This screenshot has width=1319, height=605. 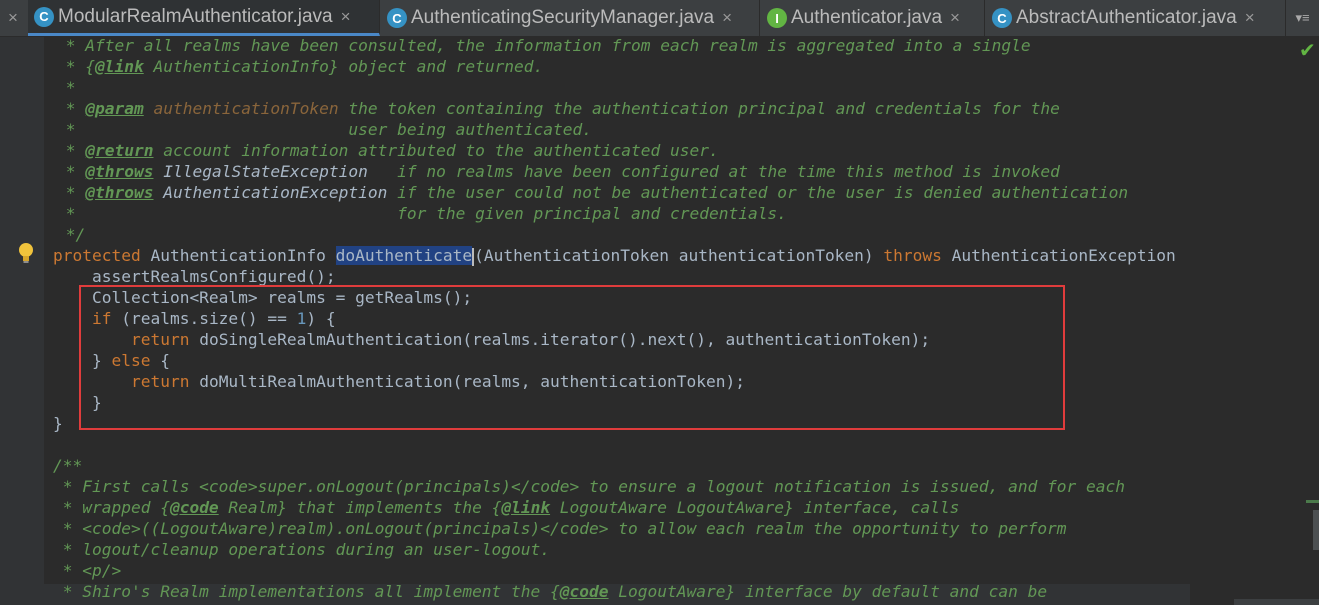 What do you see at coordinates (1307, 50) in the screenshot?
I see `checkmark-icon: ✔` at bounding box center [1307, 50].